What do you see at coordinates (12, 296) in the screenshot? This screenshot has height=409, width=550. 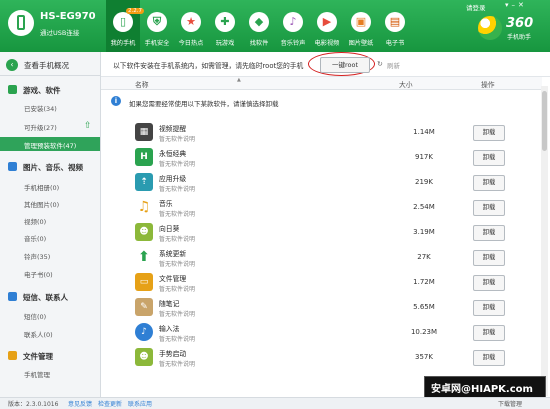 I see `message-icon` at bounding box center [12, 296].